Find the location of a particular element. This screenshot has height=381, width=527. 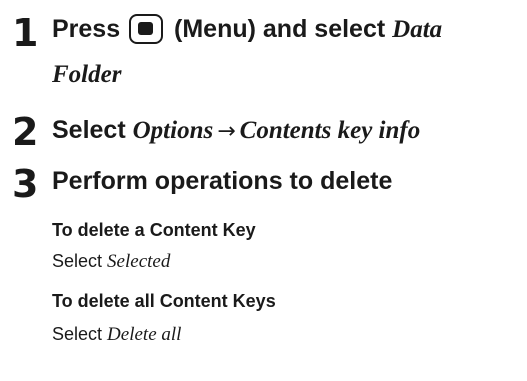

step-1-line-2: Folder is located at coordinates (86, 74).